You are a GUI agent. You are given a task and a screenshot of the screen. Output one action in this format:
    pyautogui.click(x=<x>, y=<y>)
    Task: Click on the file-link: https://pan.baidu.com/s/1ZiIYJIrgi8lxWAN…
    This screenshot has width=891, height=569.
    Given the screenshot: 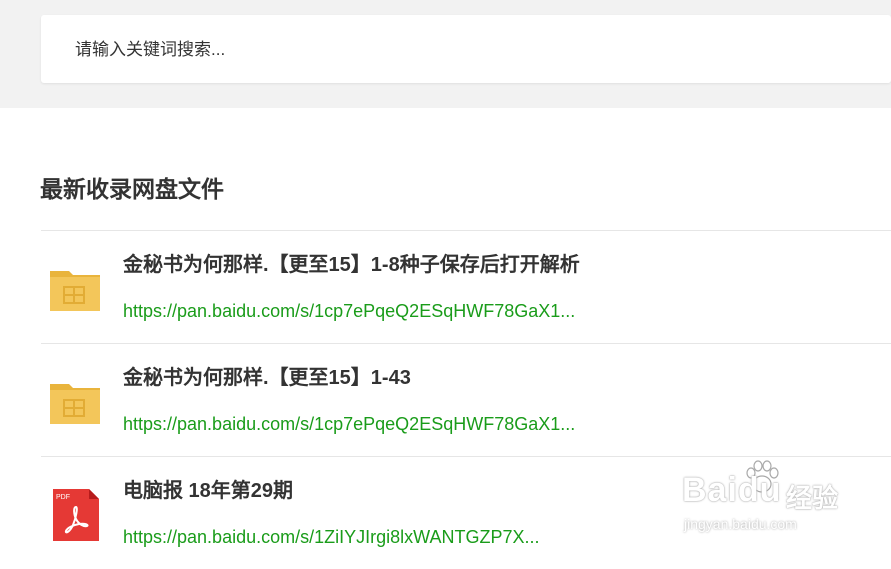 What is the action you would take?
    pyautogui.click(x=331, y=537)
    